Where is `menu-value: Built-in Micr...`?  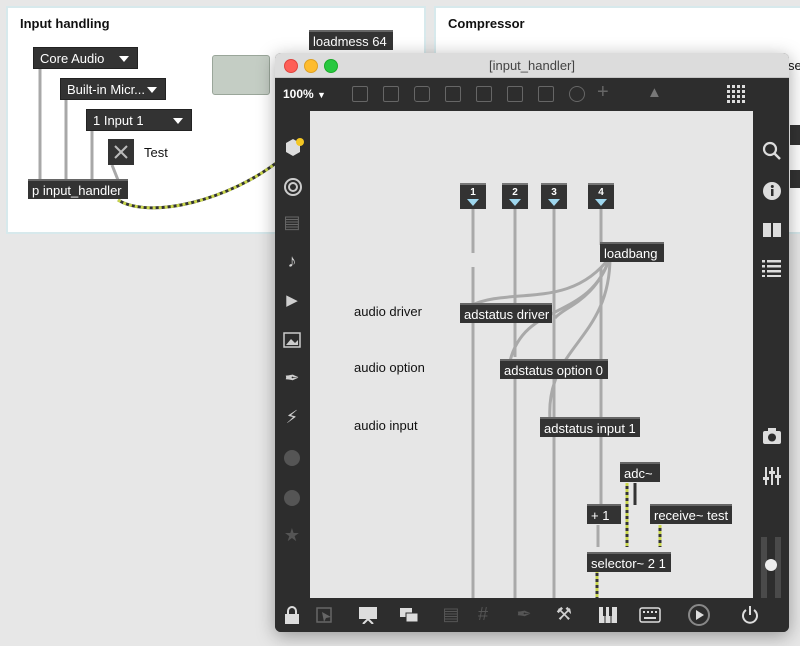
menu-value: Built-in Micr... is located at coordinates (106, 89).